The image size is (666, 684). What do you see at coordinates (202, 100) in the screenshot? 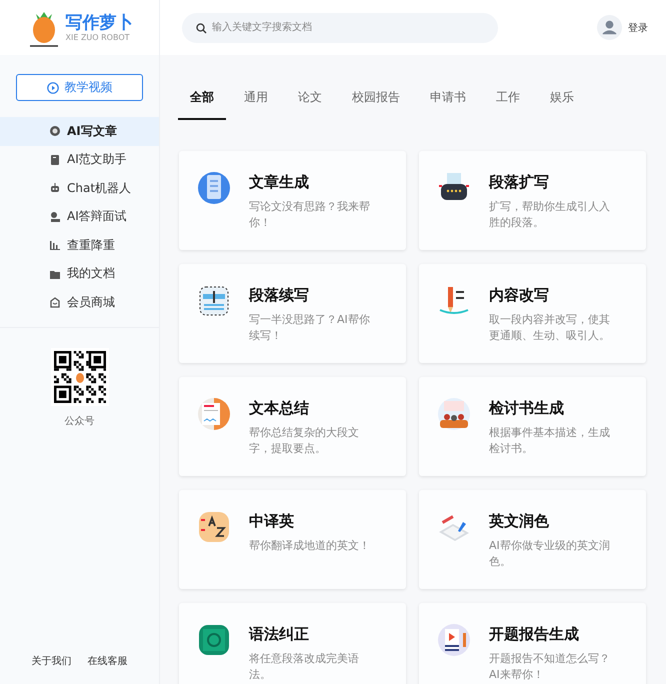
I see `category-tab: 全部` at bounding box center [202, 100].